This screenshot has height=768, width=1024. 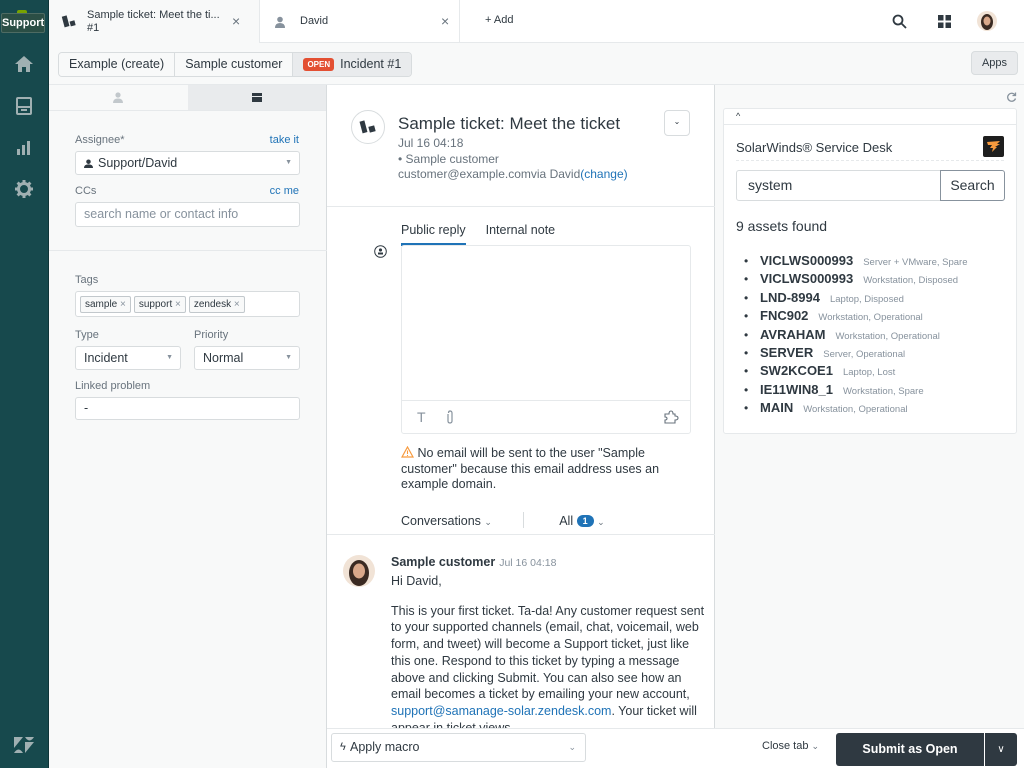 What do you see at coordinates (113, 386) in the screenshot?
I see `linked-problem-label: Linked problem` at bounding box center [113, 386].